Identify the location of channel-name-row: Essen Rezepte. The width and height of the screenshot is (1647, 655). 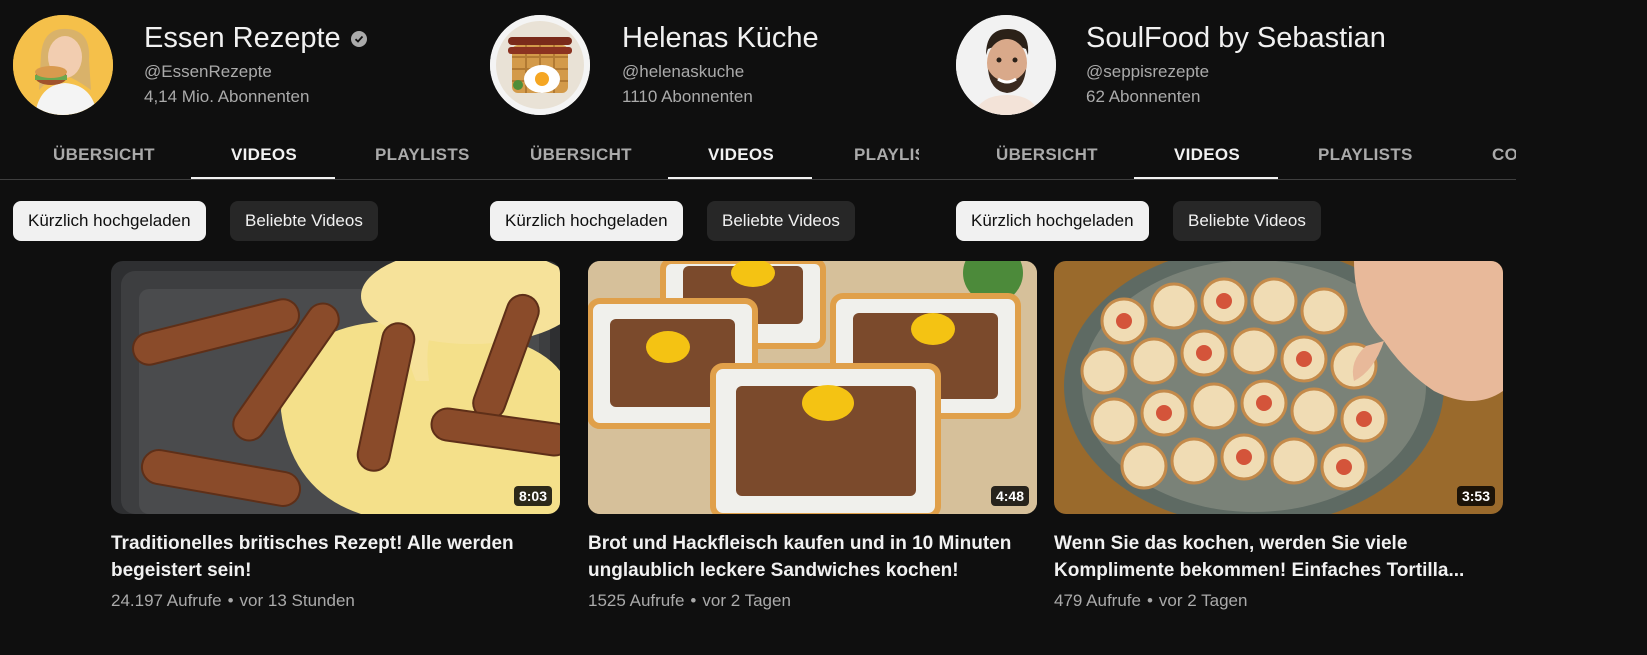
(255, 38).